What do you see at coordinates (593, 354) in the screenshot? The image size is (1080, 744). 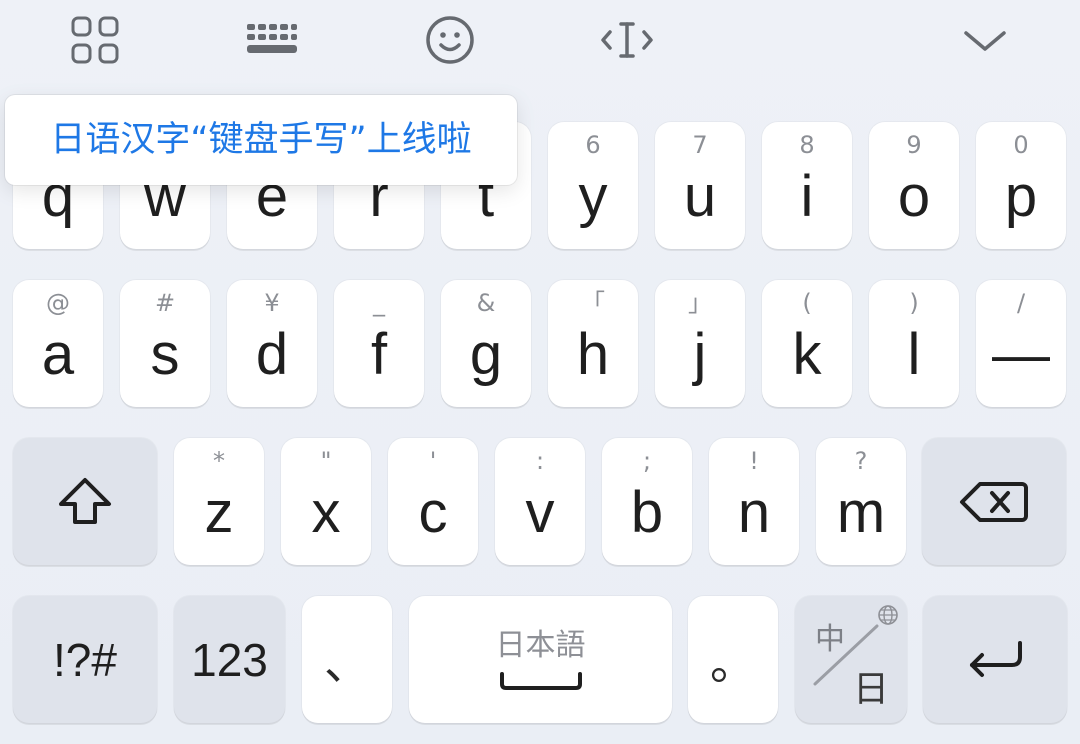 I see `key-label: h` at bounding box center [593, 354].